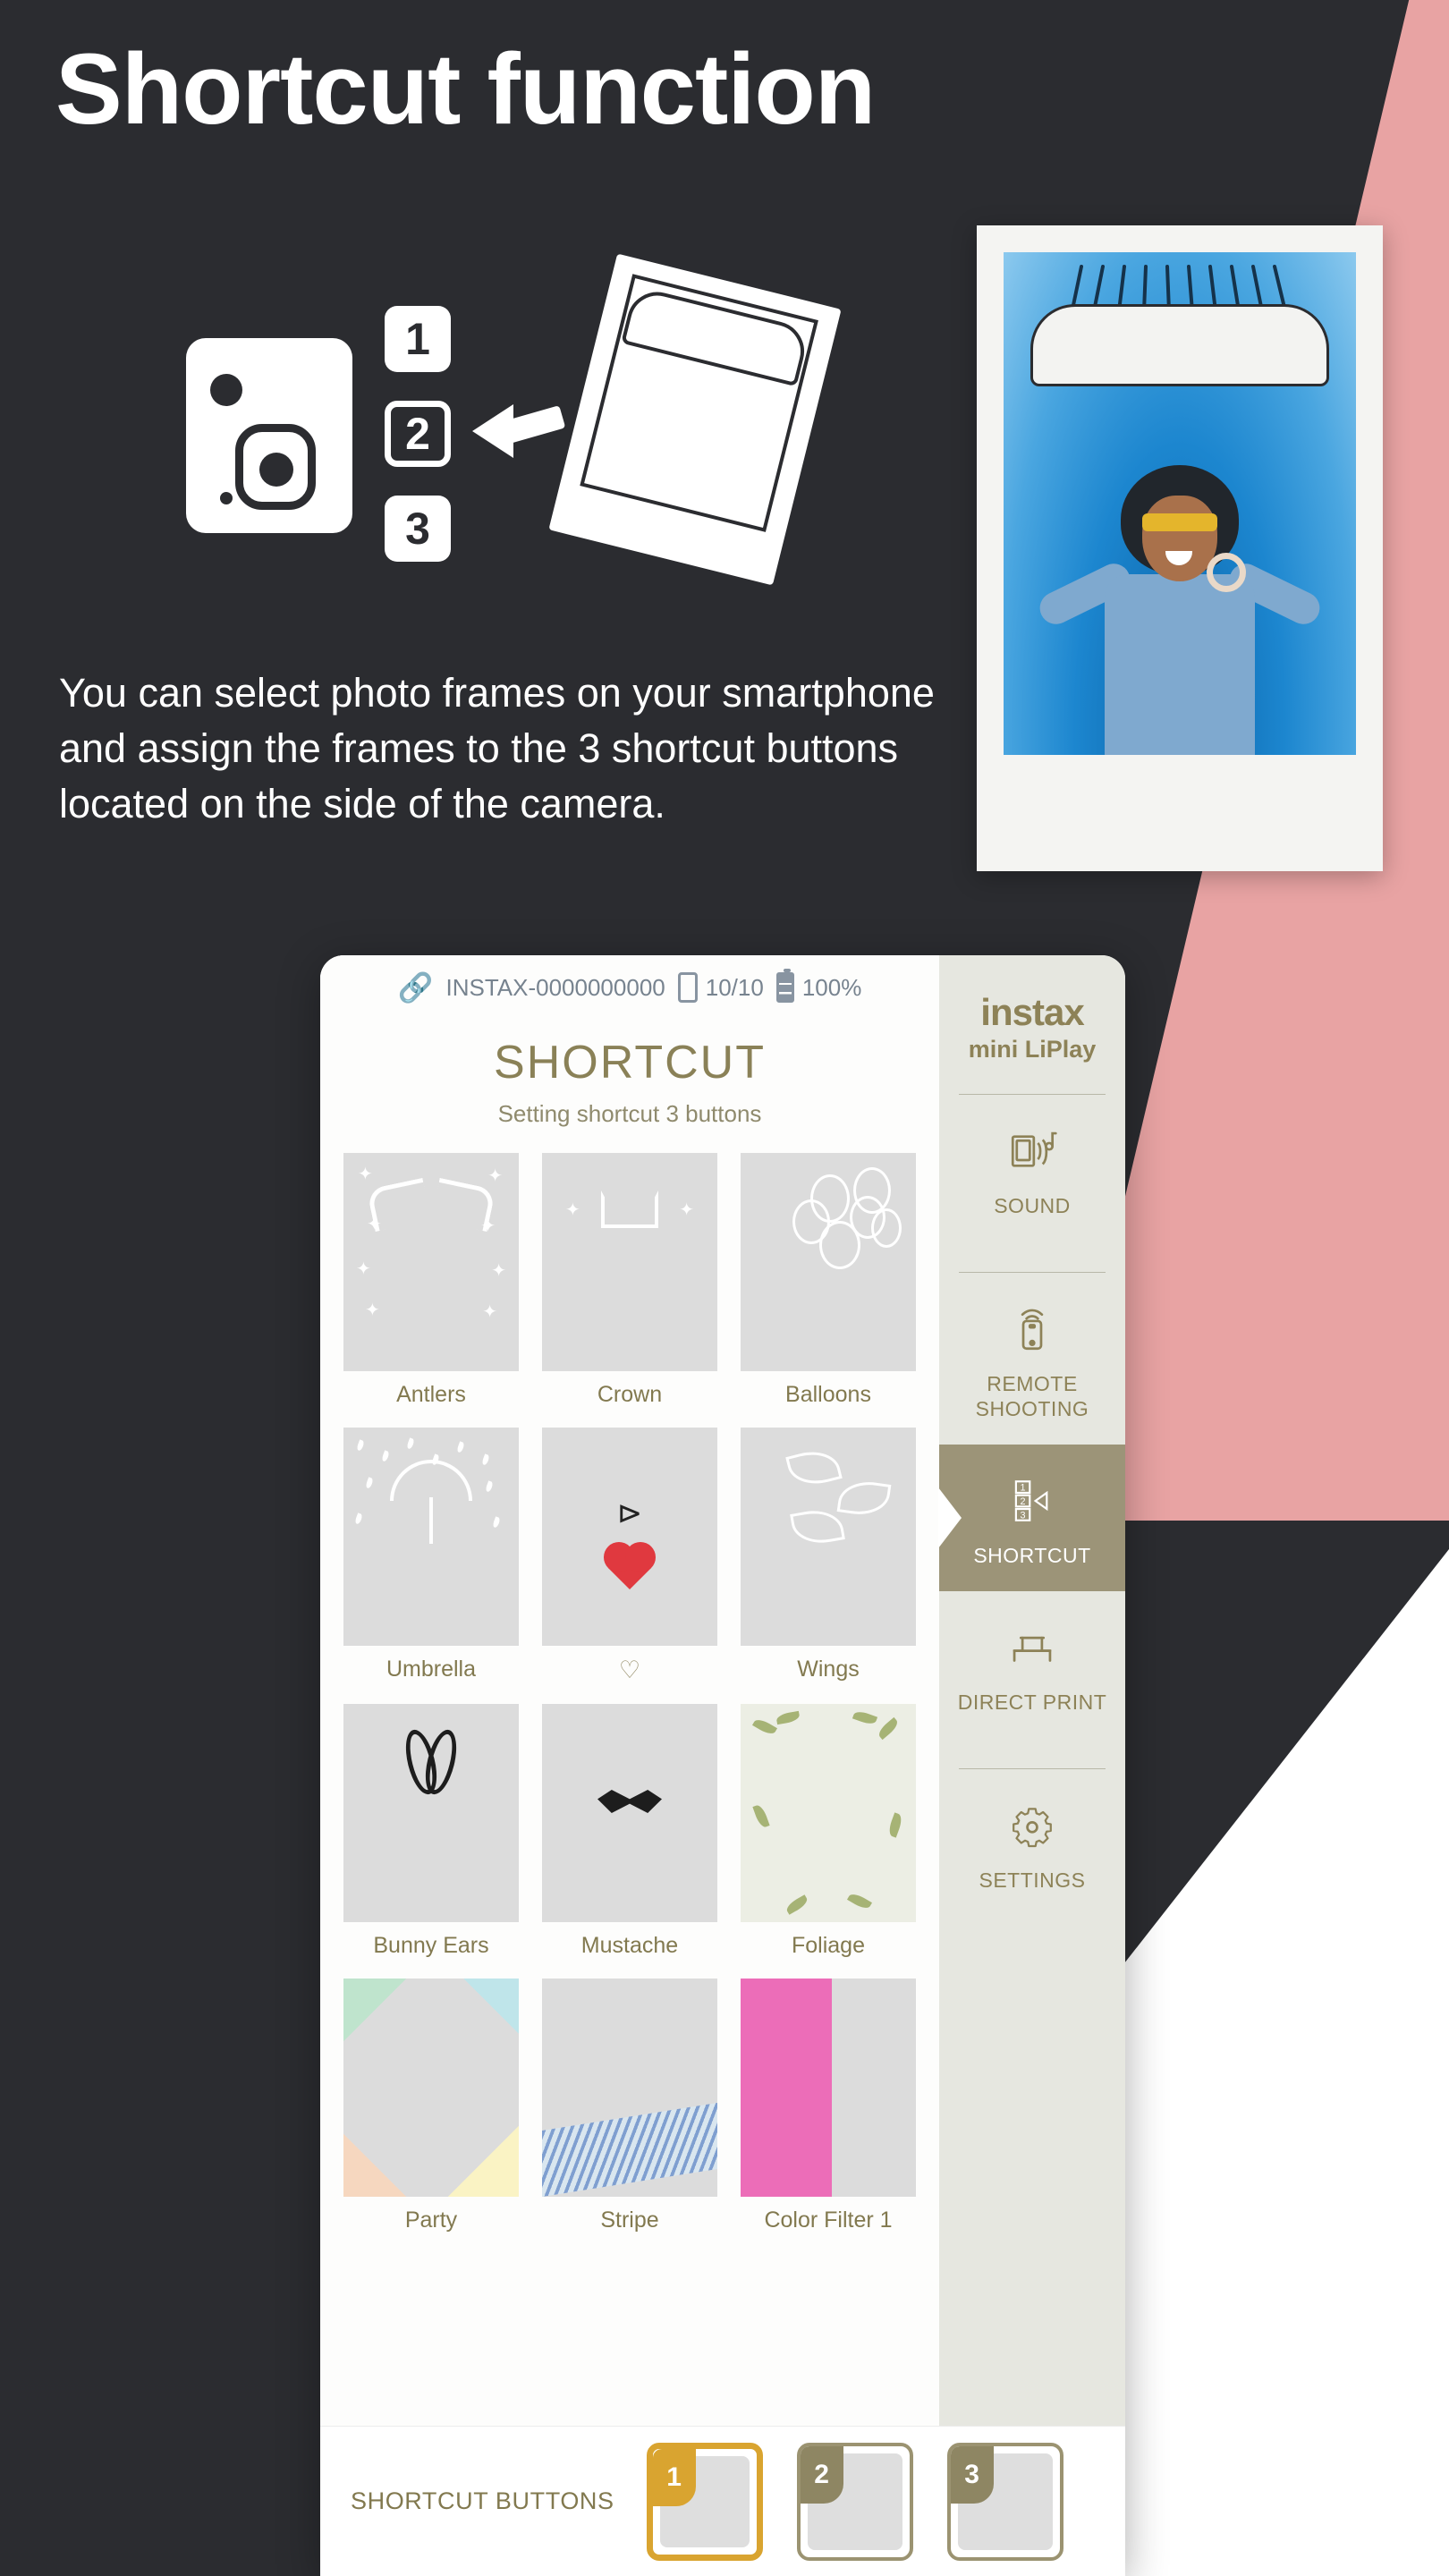  Describe the element at coordinates (828, 2220) in the screenshot. I see `frame-label: Color Filter 1` at that location.